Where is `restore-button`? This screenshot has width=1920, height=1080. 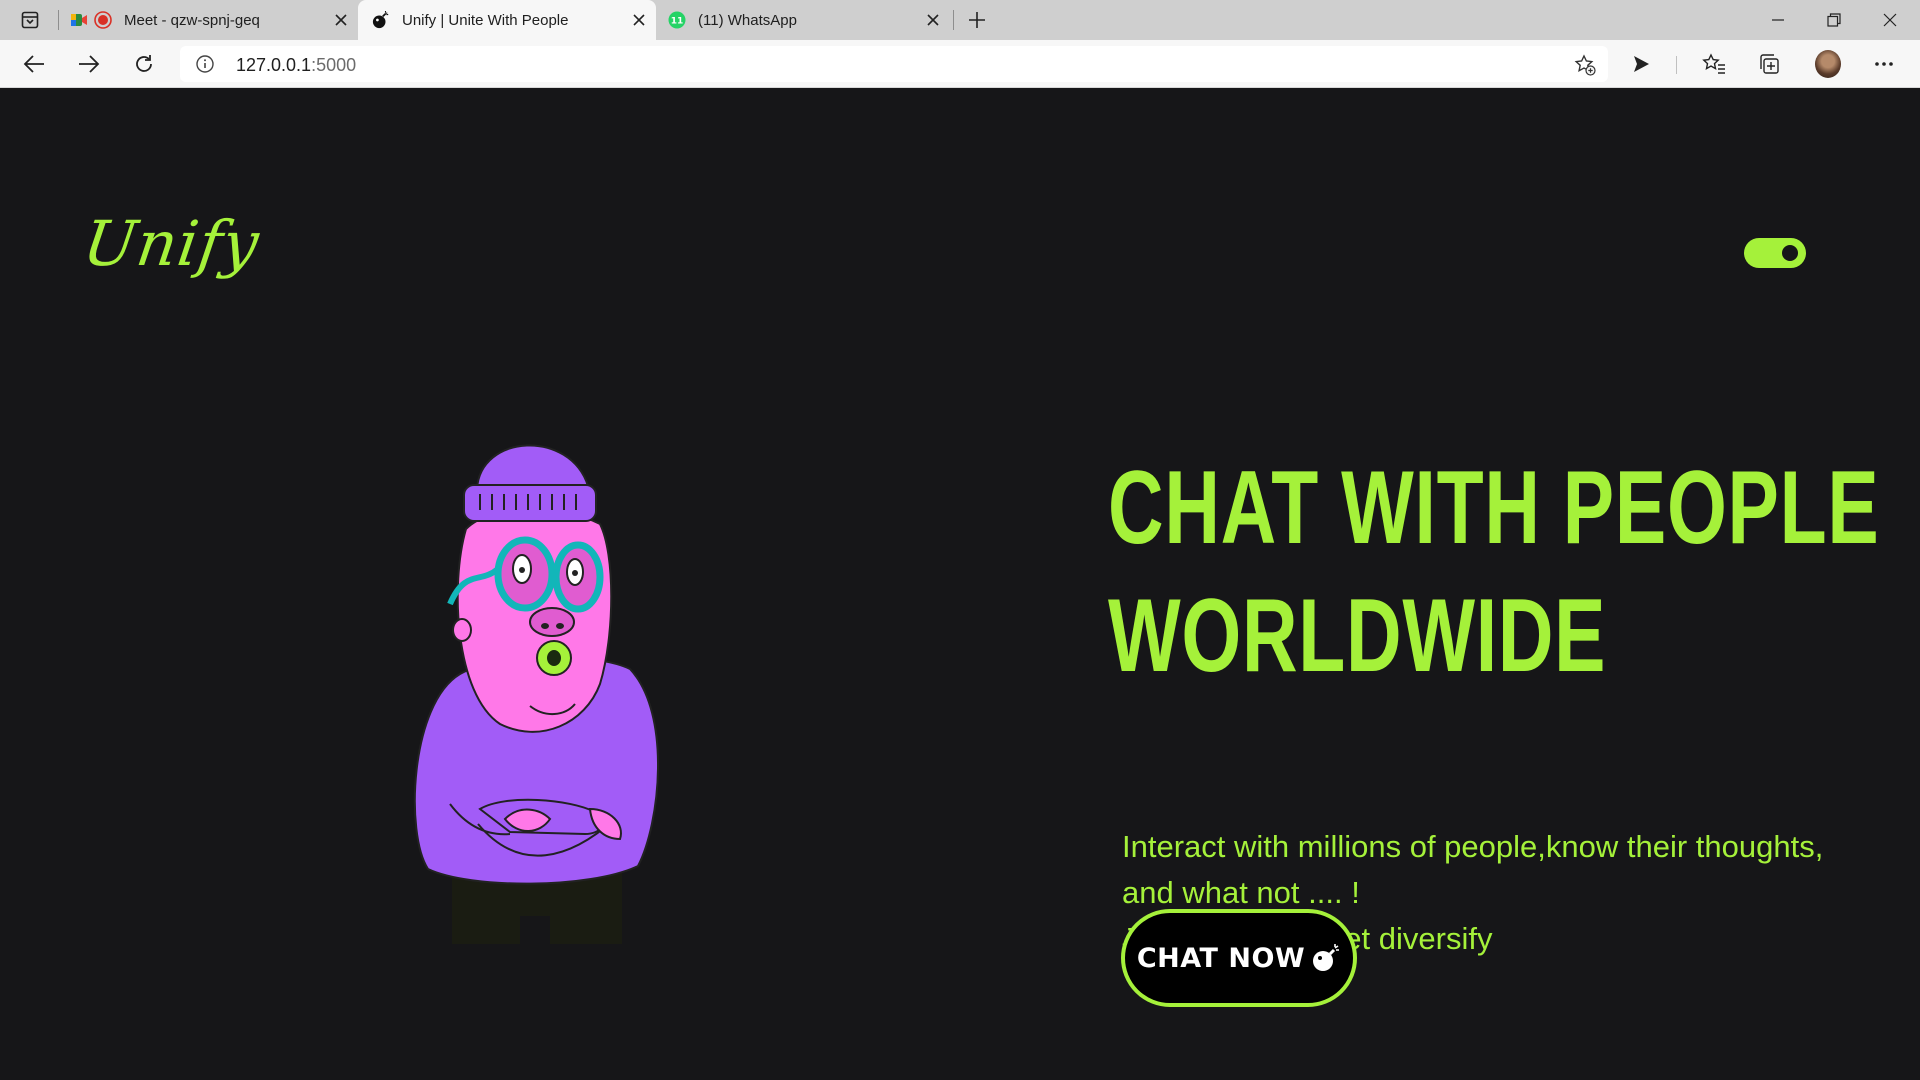 restore-button is located at coordinates (1834, 20).